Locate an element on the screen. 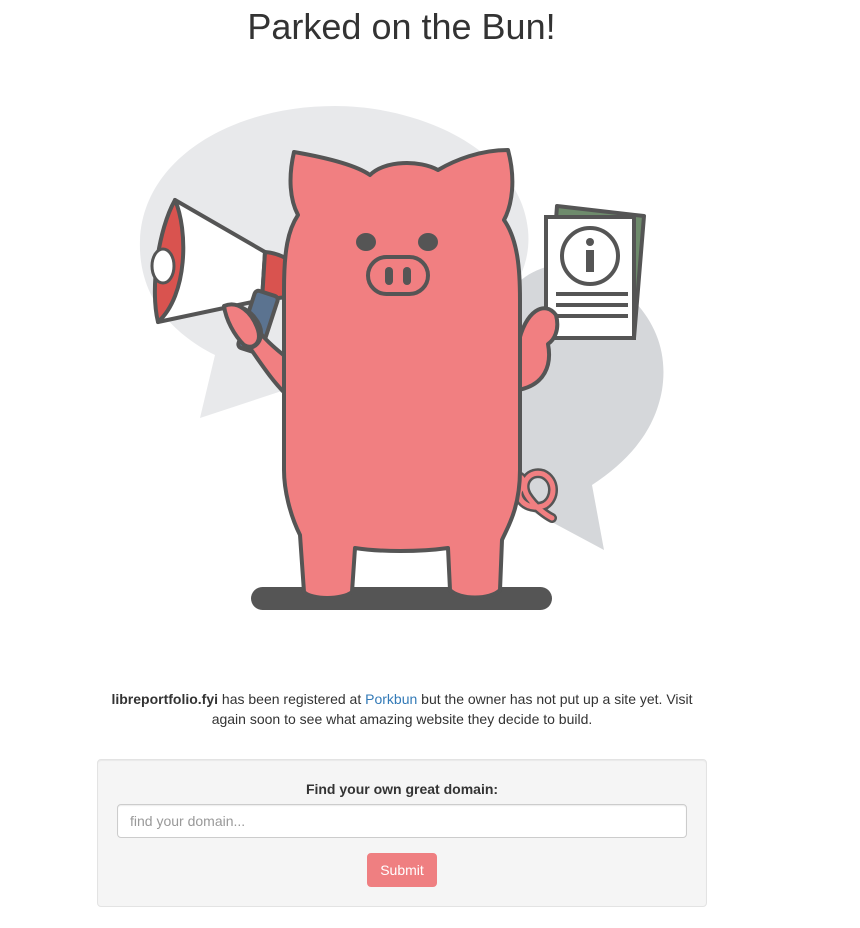 This screenshot has height=928, width=860. pig-body is located at coordinates (402, 374).